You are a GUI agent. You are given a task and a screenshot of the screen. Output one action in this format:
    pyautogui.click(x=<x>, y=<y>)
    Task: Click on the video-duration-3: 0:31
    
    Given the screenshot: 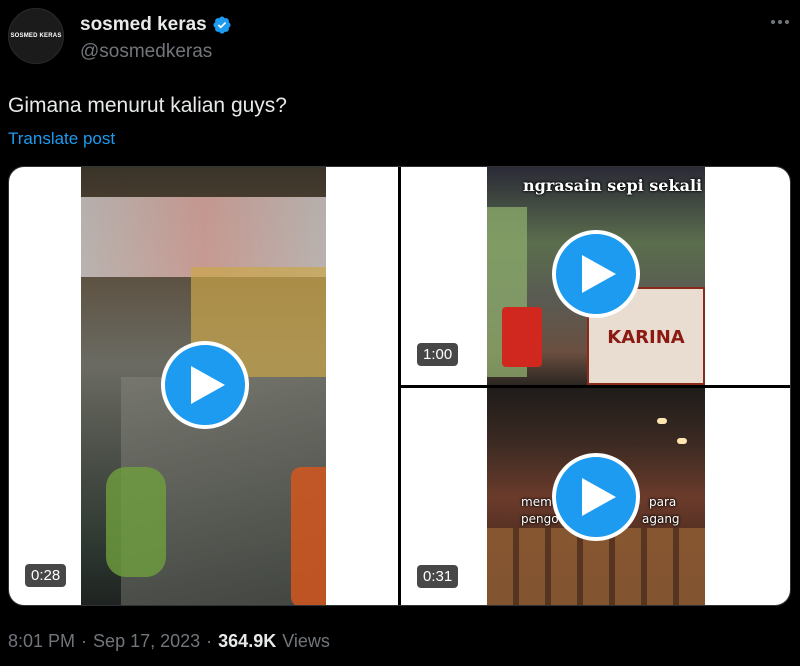 What is the action you would take?
    pyautogui.click(x=438, y=576)
    